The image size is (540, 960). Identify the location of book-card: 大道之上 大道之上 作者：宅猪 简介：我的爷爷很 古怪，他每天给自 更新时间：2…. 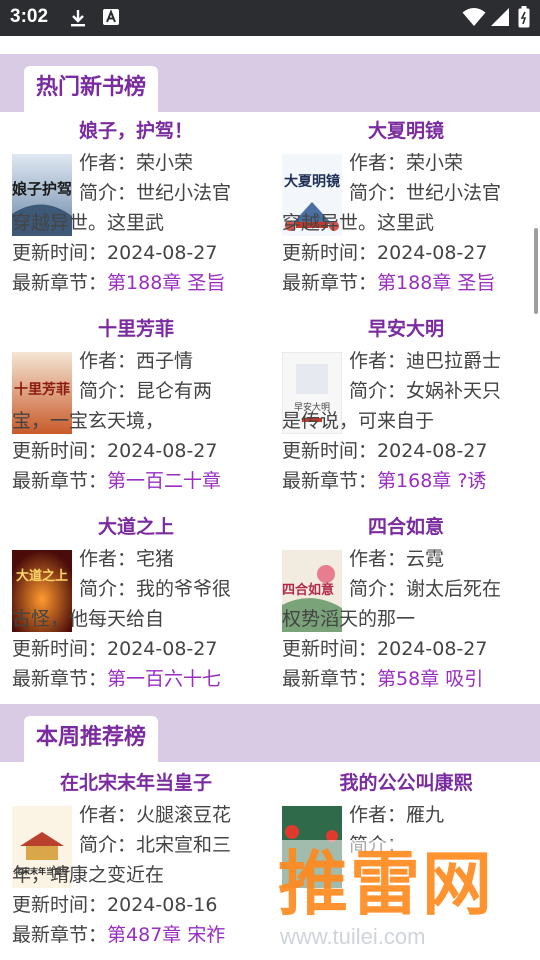
(143, 609).